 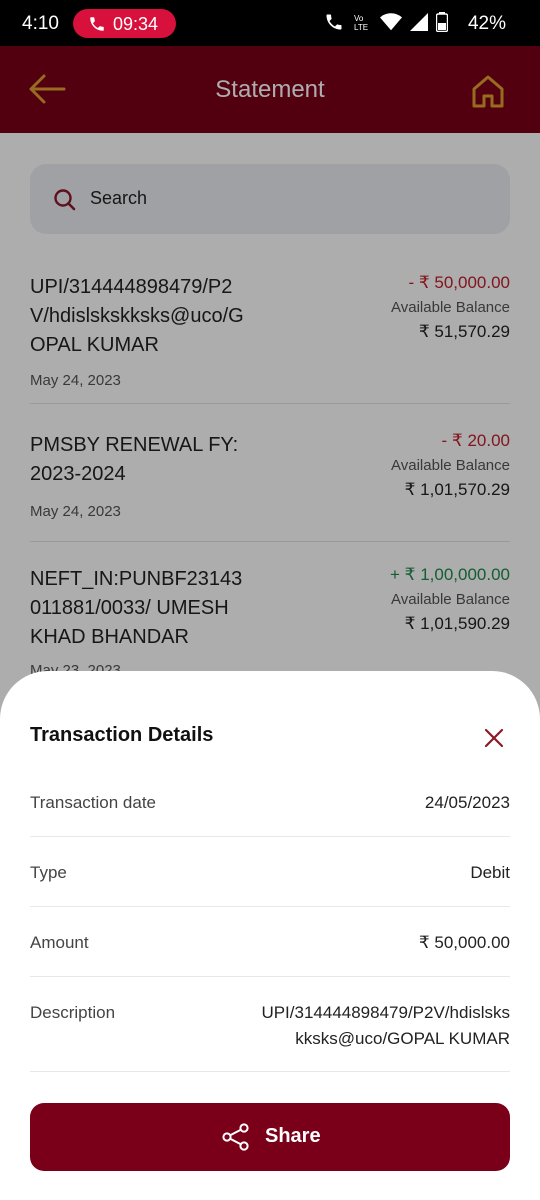 What do you see at coordinates (59, 942) in the screenshot?
I see `detail-label: Amount` at bounding box center [59, 942].